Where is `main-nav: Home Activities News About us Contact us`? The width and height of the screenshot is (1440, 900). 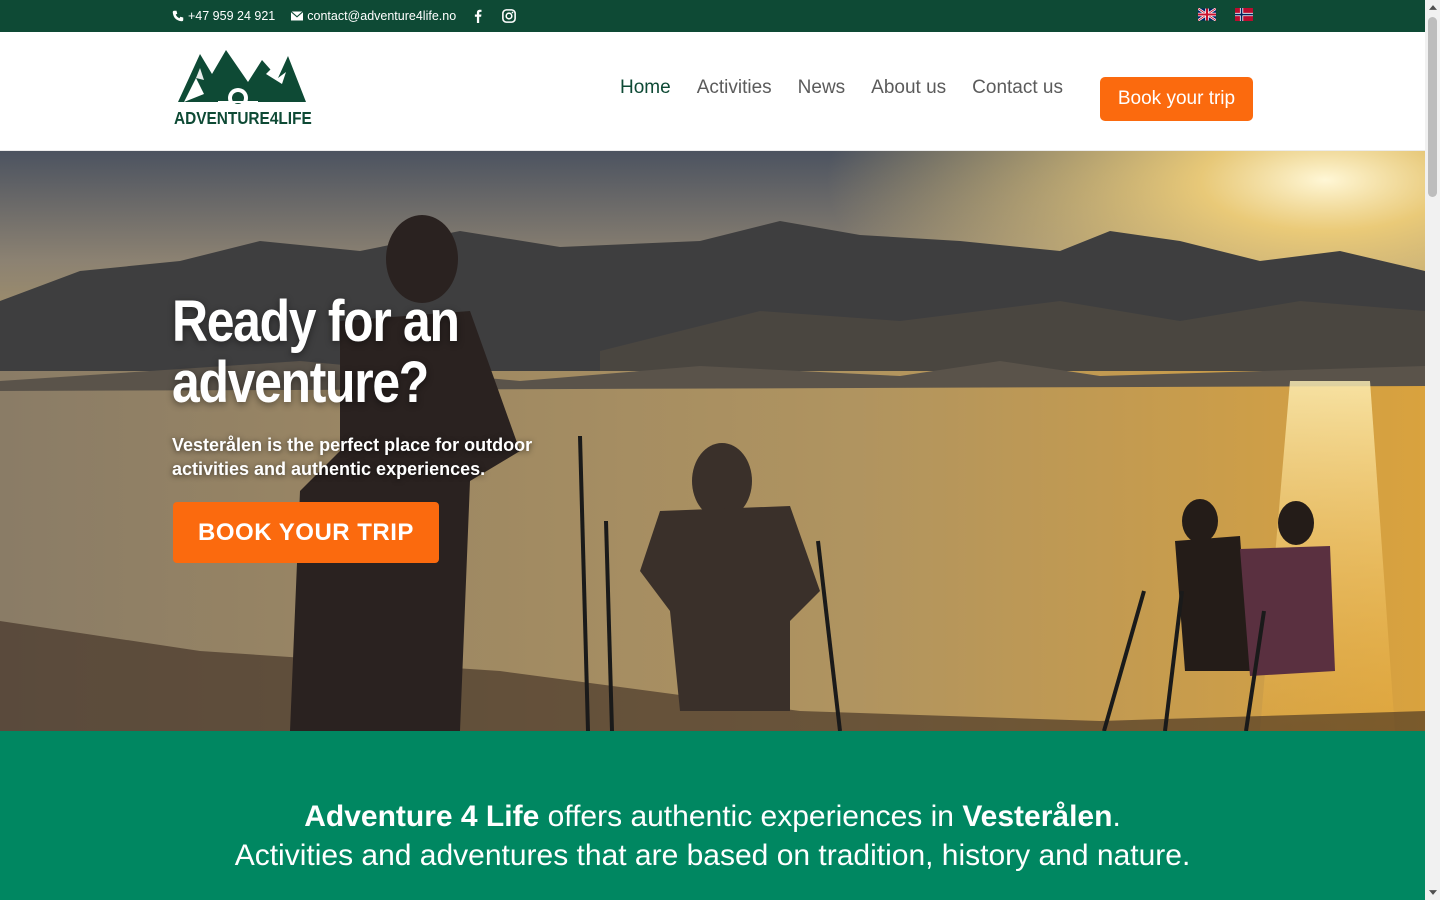
main-nav: Home Activities News About us Contact us is located at coordinates (841, 88).